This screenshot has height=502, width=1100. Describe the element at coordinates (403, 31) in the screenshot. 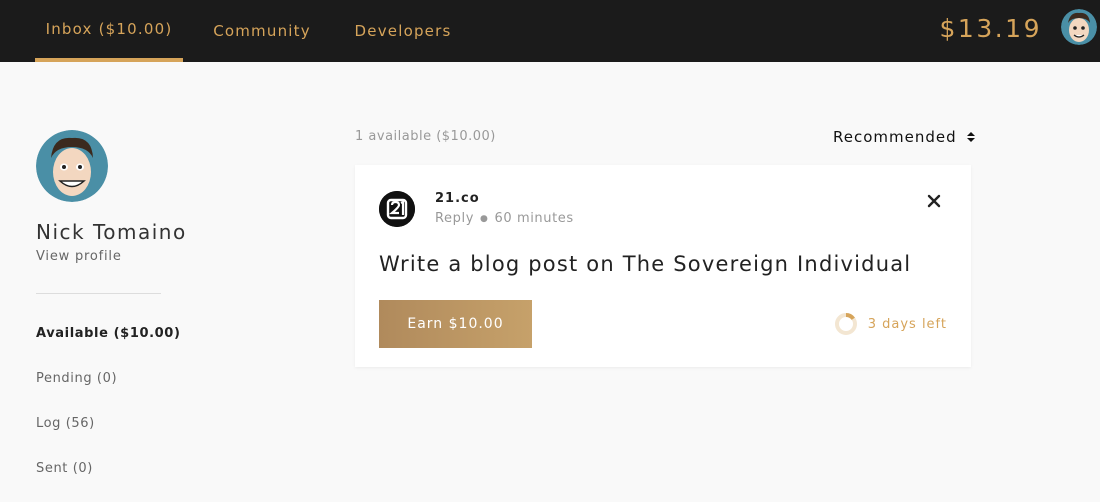

I see `tab-developers: Developers` at that location.